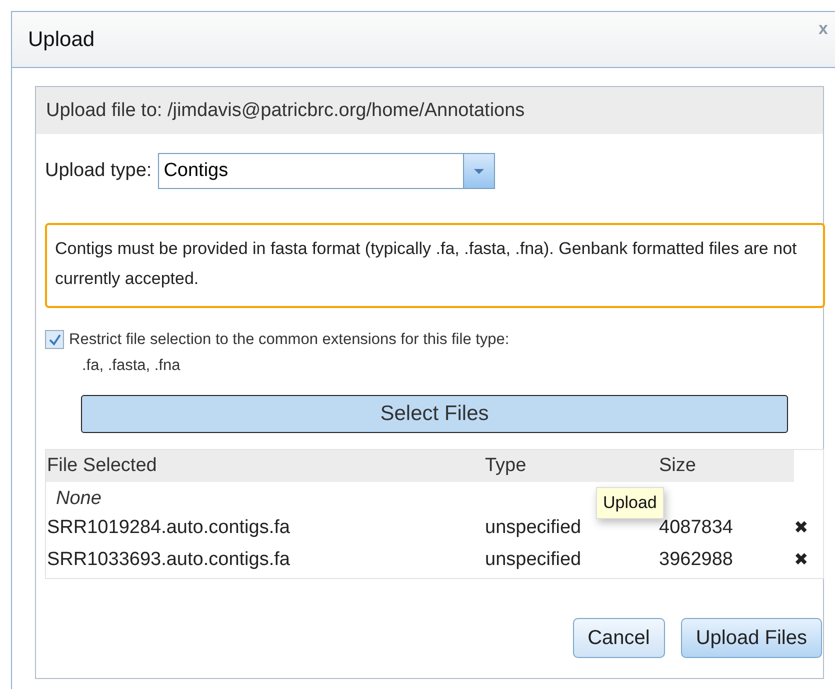  What do you see at coordinates (429, 110) in the screenshot?
I see `destination-header: Upload file to: /jimdavis@patricbrc.org/home/Annotations` at bounding box center [429, 110].